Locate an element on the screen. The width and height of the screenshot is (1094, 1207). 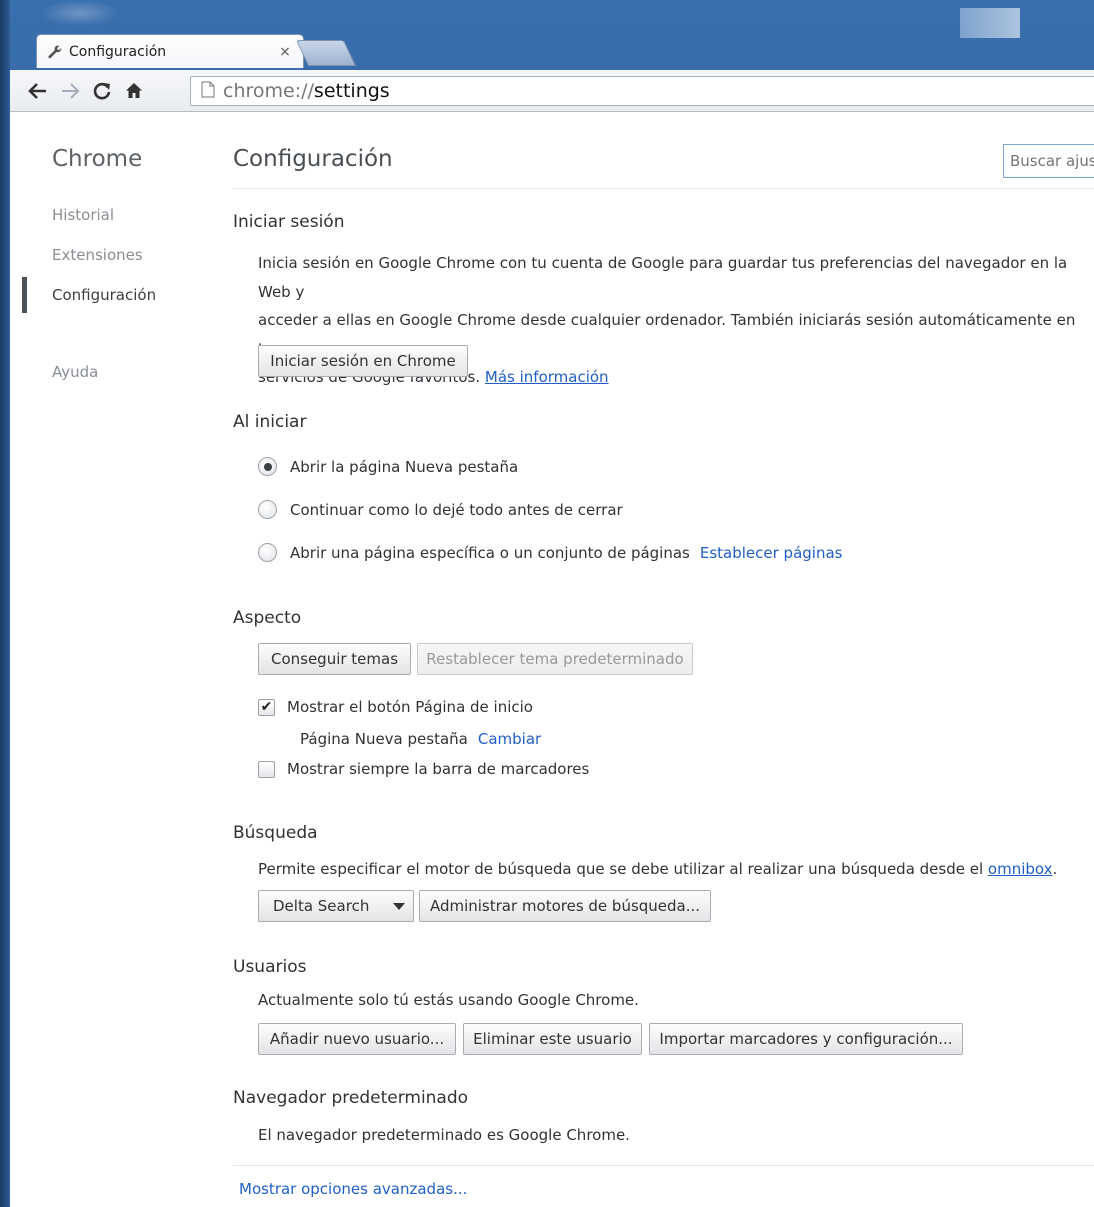
change-home-link: Cambiar is located at coordinates (509, 739).